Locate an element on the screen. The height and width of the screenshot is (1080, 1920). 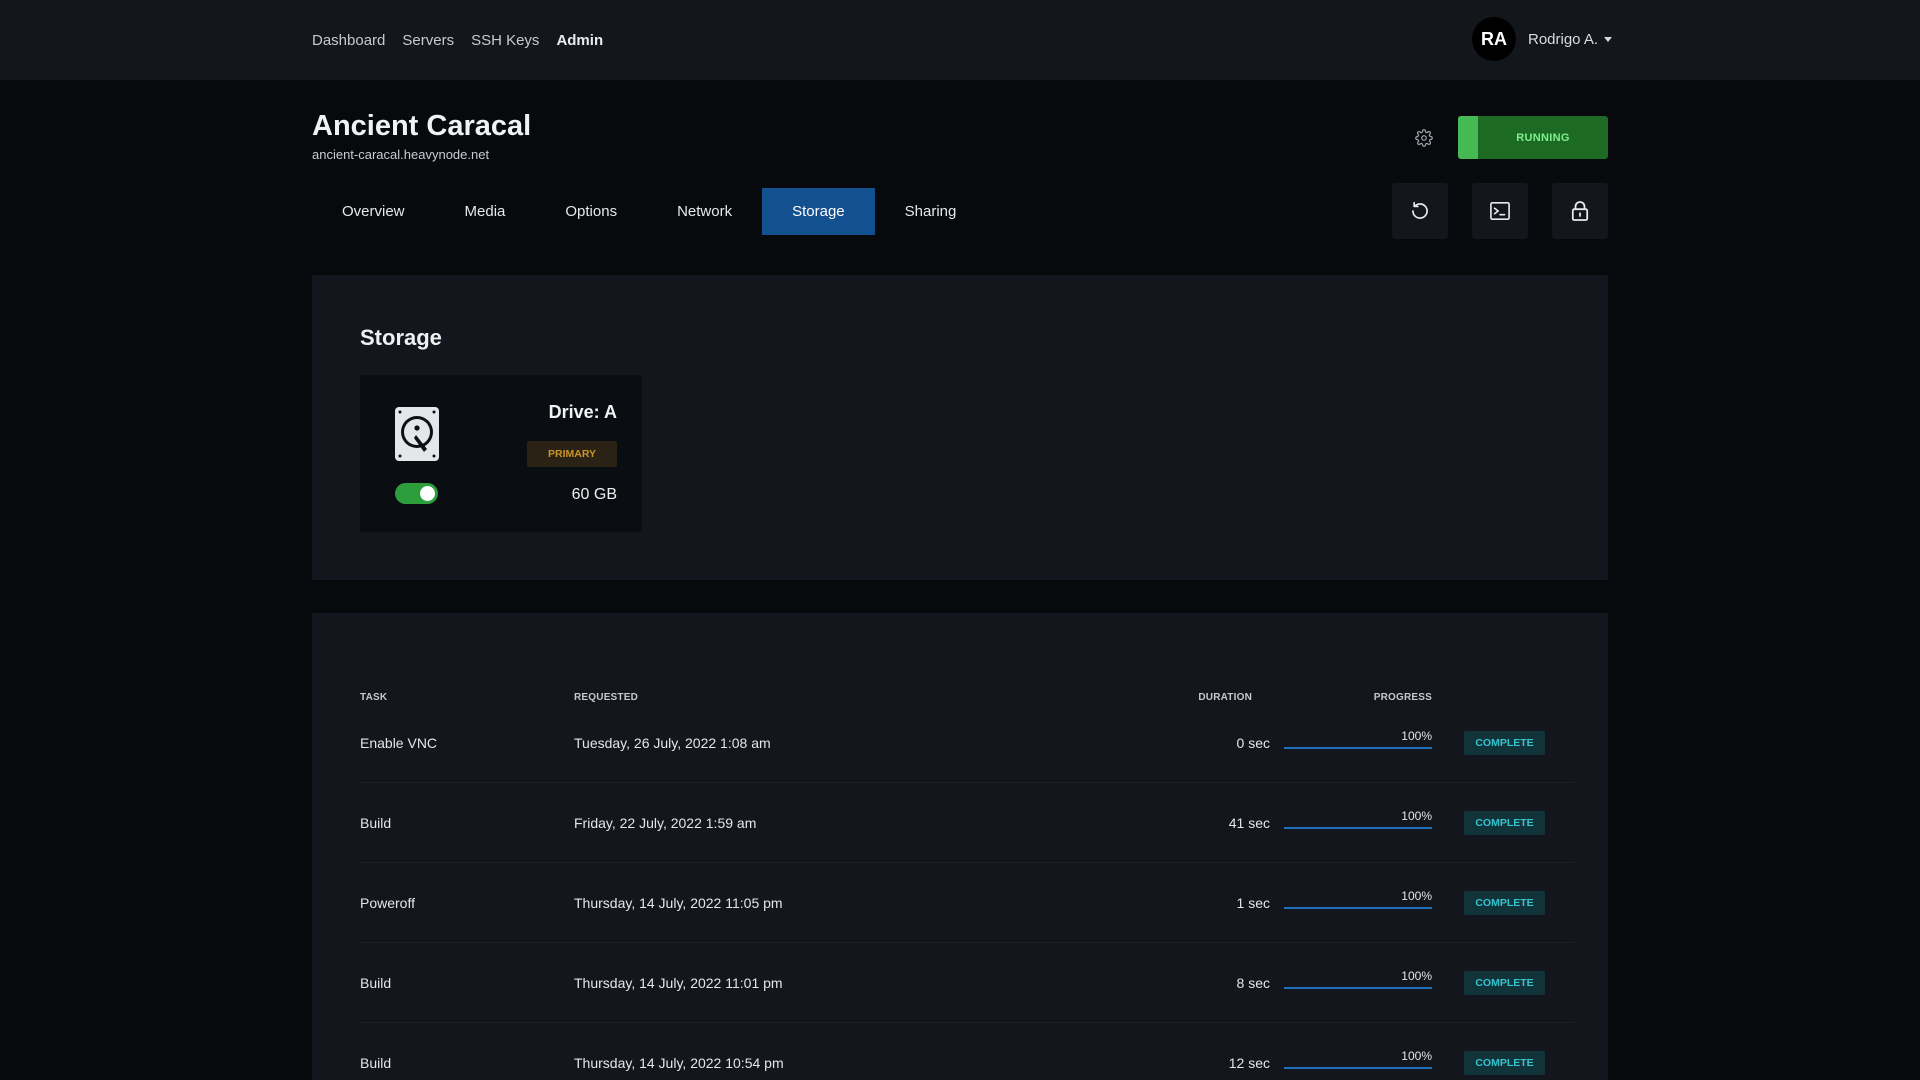
nav-admin: Admin is located at coordinates (579, 40).